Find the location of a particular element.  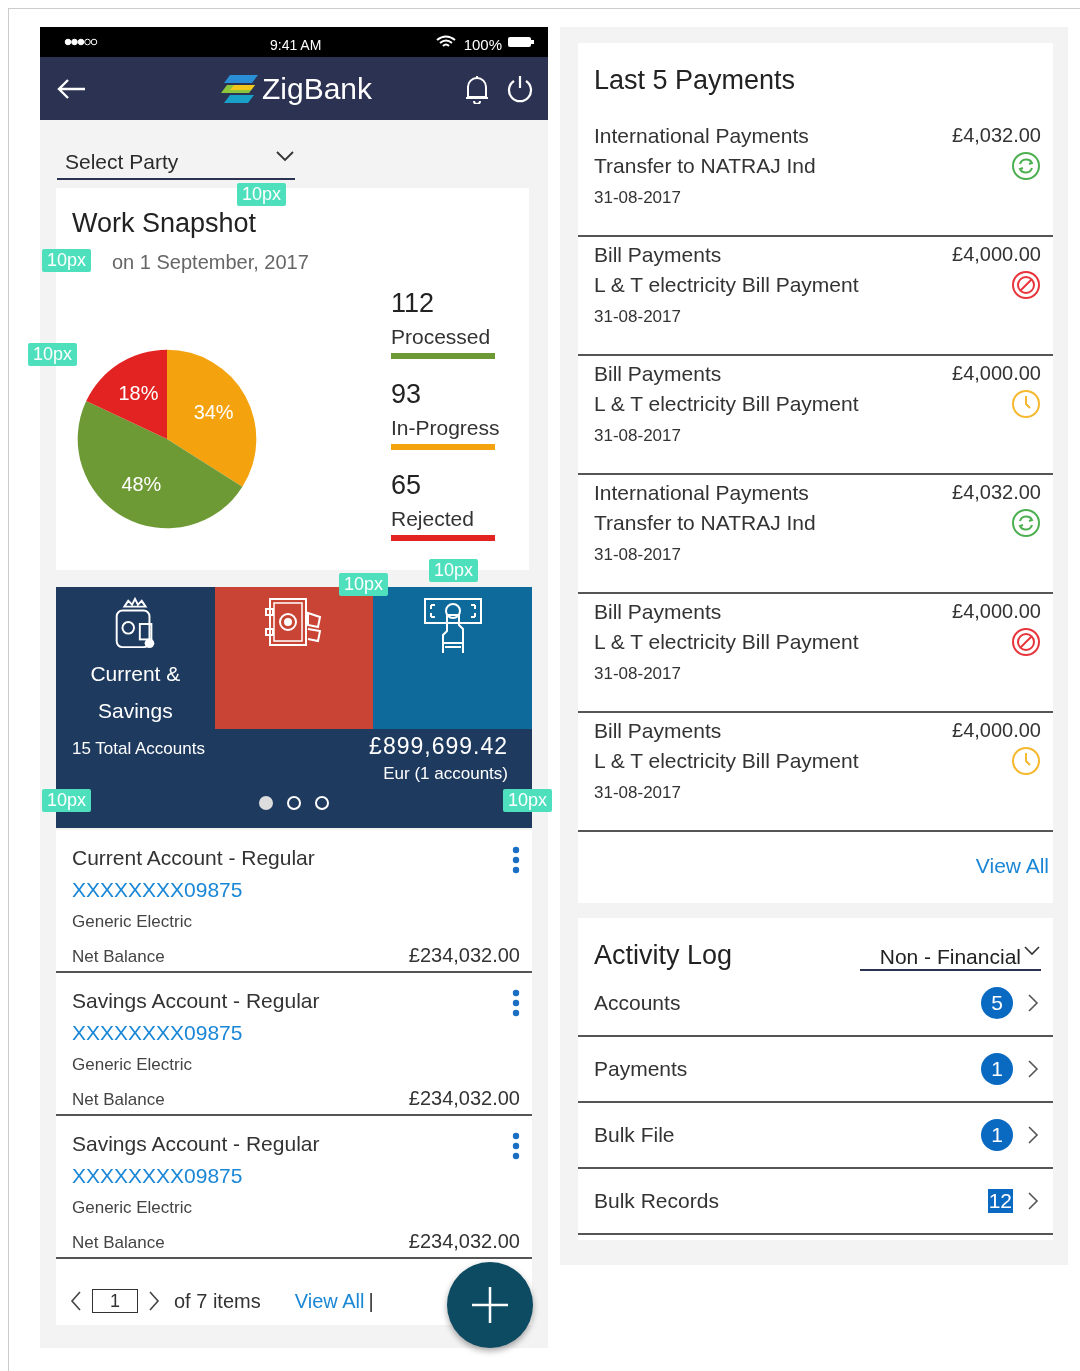

activity-row: Accounts 5 is located at coordinates (815, 1004).